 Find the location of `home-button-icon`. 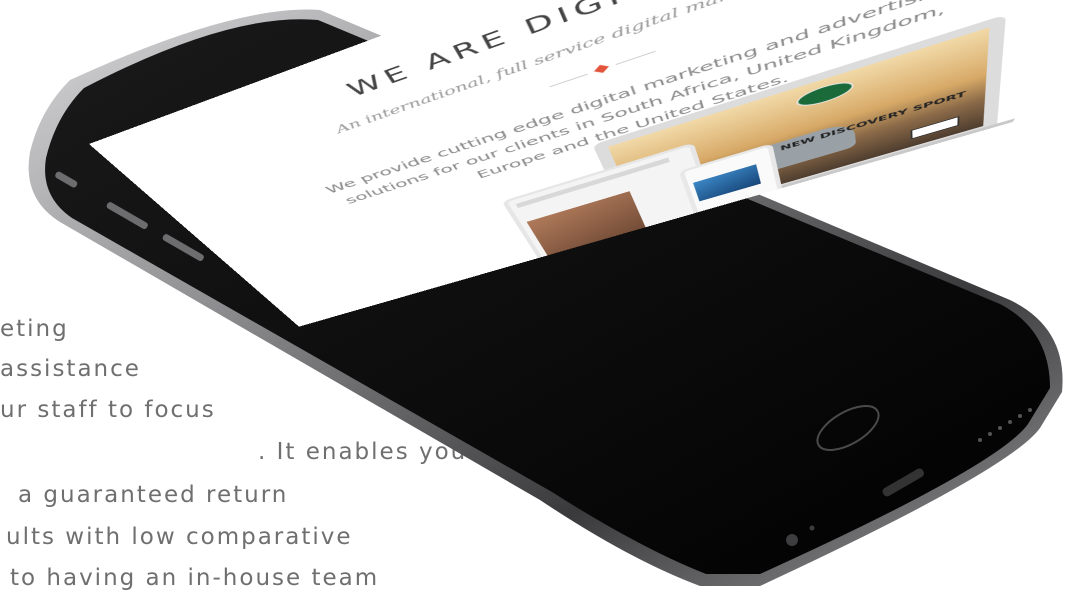

home-button-icon is located at coordinates (848, 428).